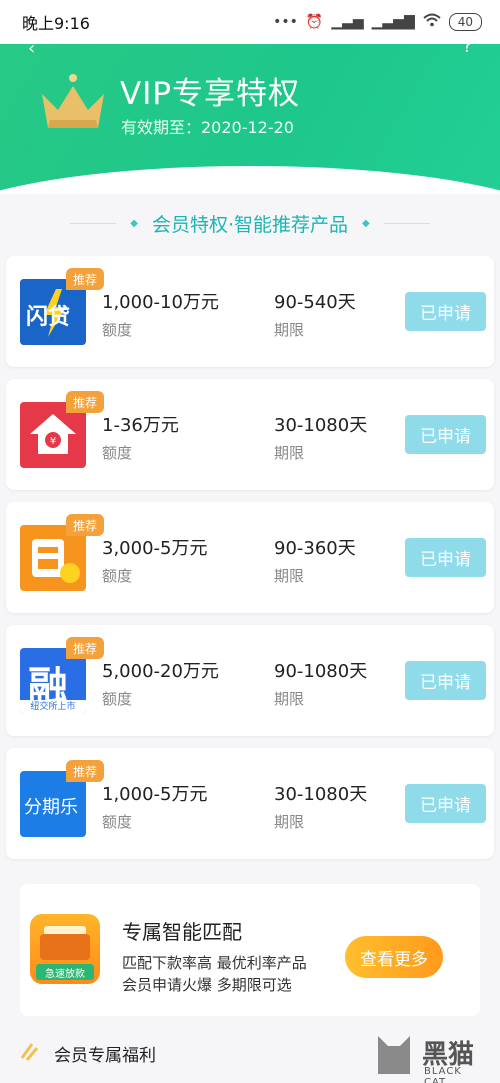  I want to click on promo-title: 专属智能匹配, so click(182, 932).